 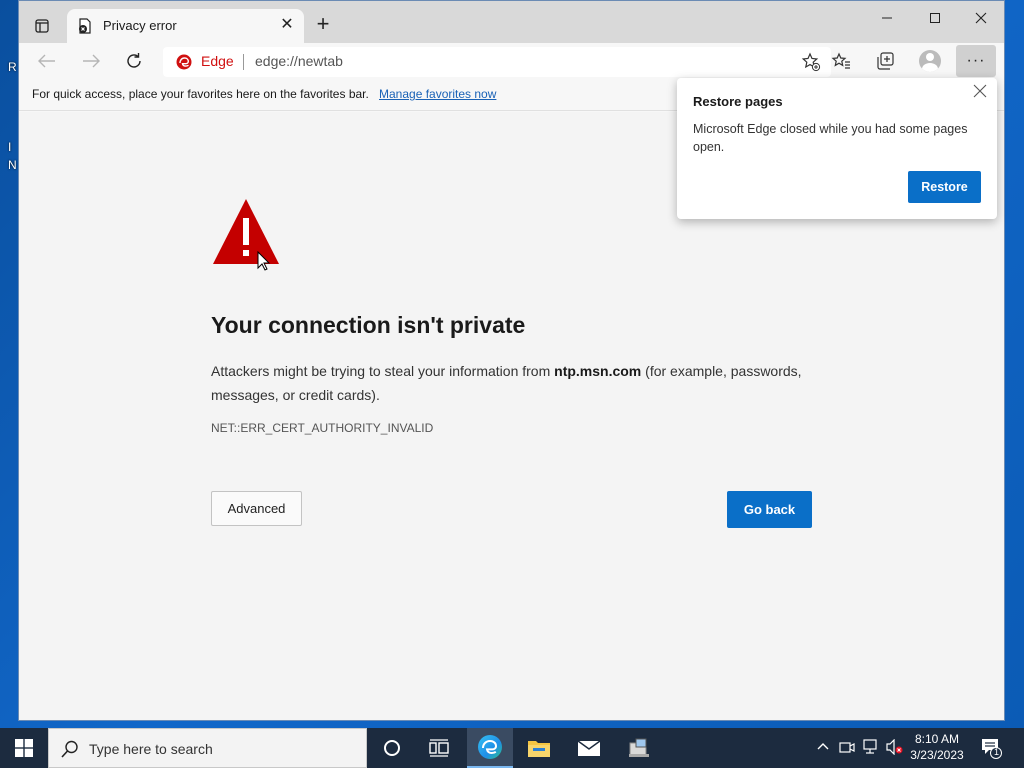 What do you see at coordinates (392, 748) in the screenshot?
I see `cortana-icon` at bounding box center [392, 748].